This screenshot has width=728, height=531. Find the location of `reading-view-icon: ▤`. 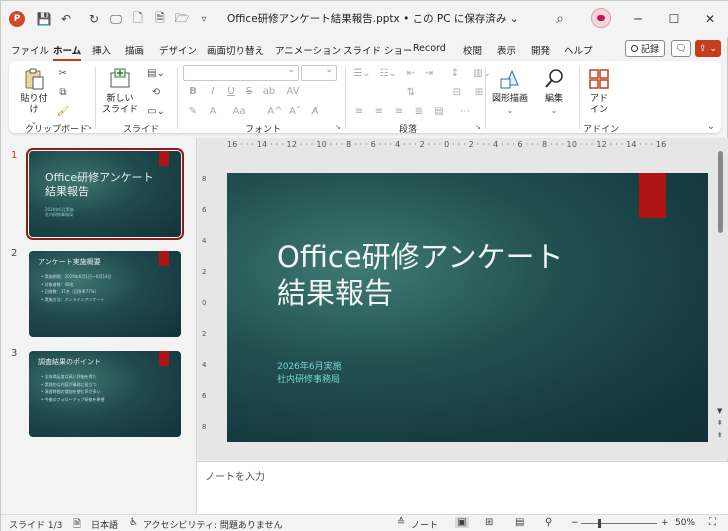

reading-view-icon: ▤ is located at coordinates (519, 522).